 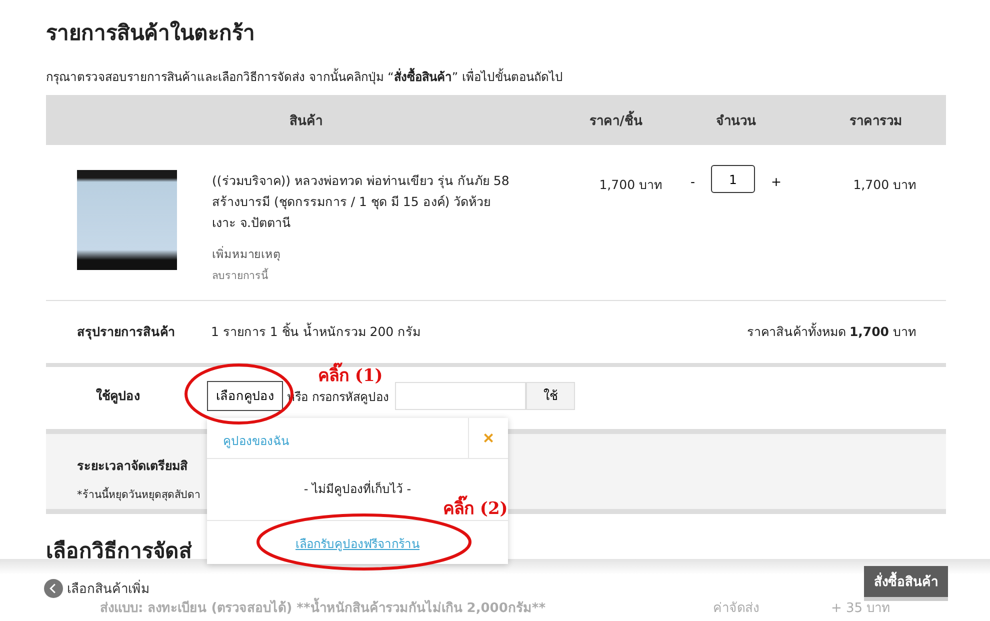 I want to click on back-icon, so click(x=53, y=588).